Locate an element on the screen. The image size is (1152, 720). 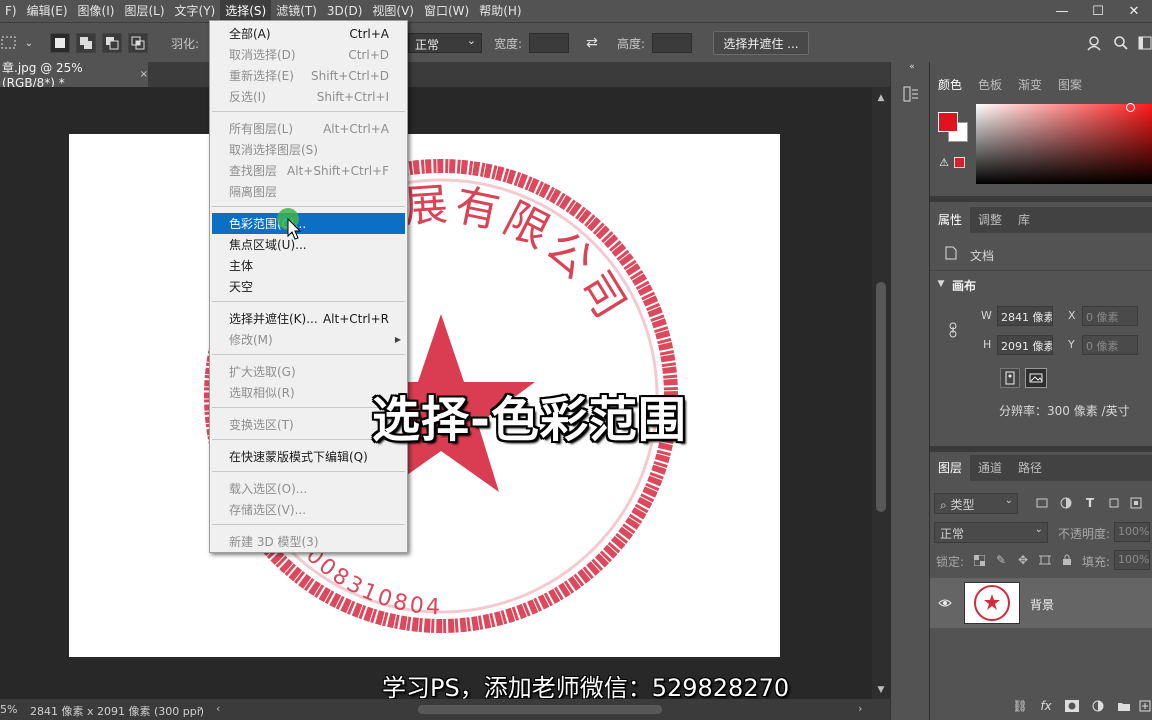
menu-item-inverse: 反选(I) Shift+Ctrl+I is located at coordinates (308, 96).